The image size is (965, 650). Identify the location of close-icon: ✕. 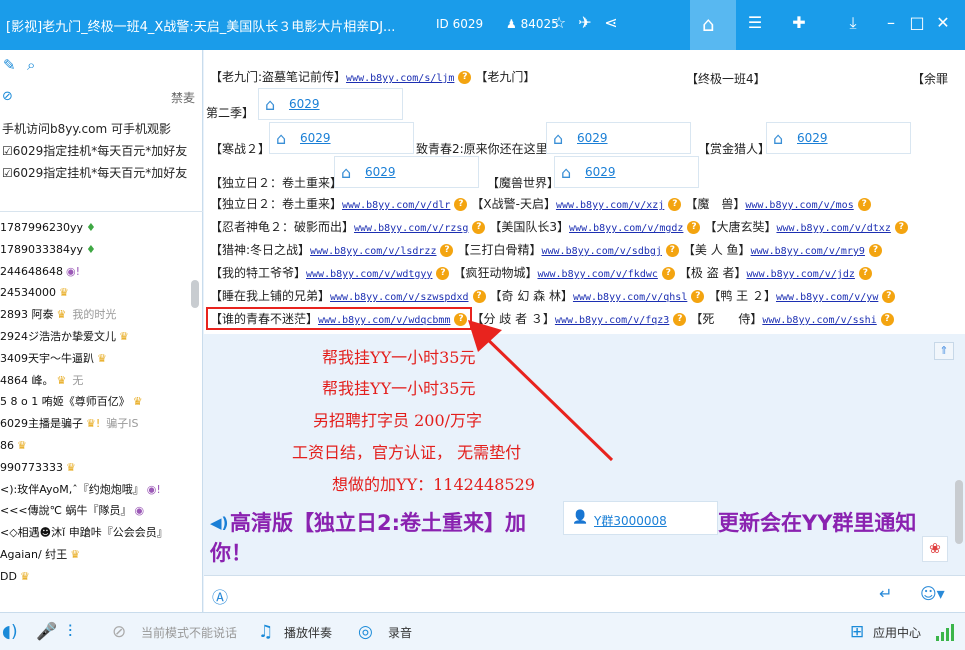
(943, 23).